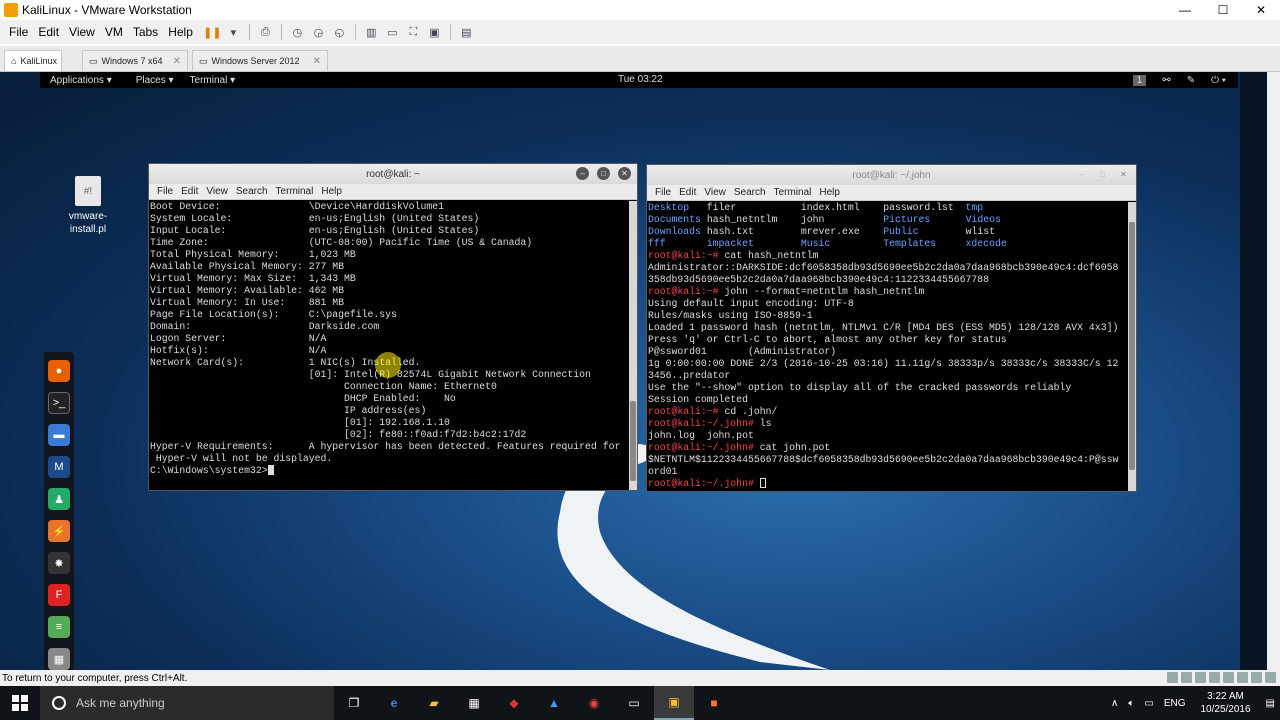 The width and height of the screenshot is (1280, 720). What do you see at coordinates (554, 703) in the screenshot?
I see `app-blue-icon: ▲` at bounding box center [554, 703].